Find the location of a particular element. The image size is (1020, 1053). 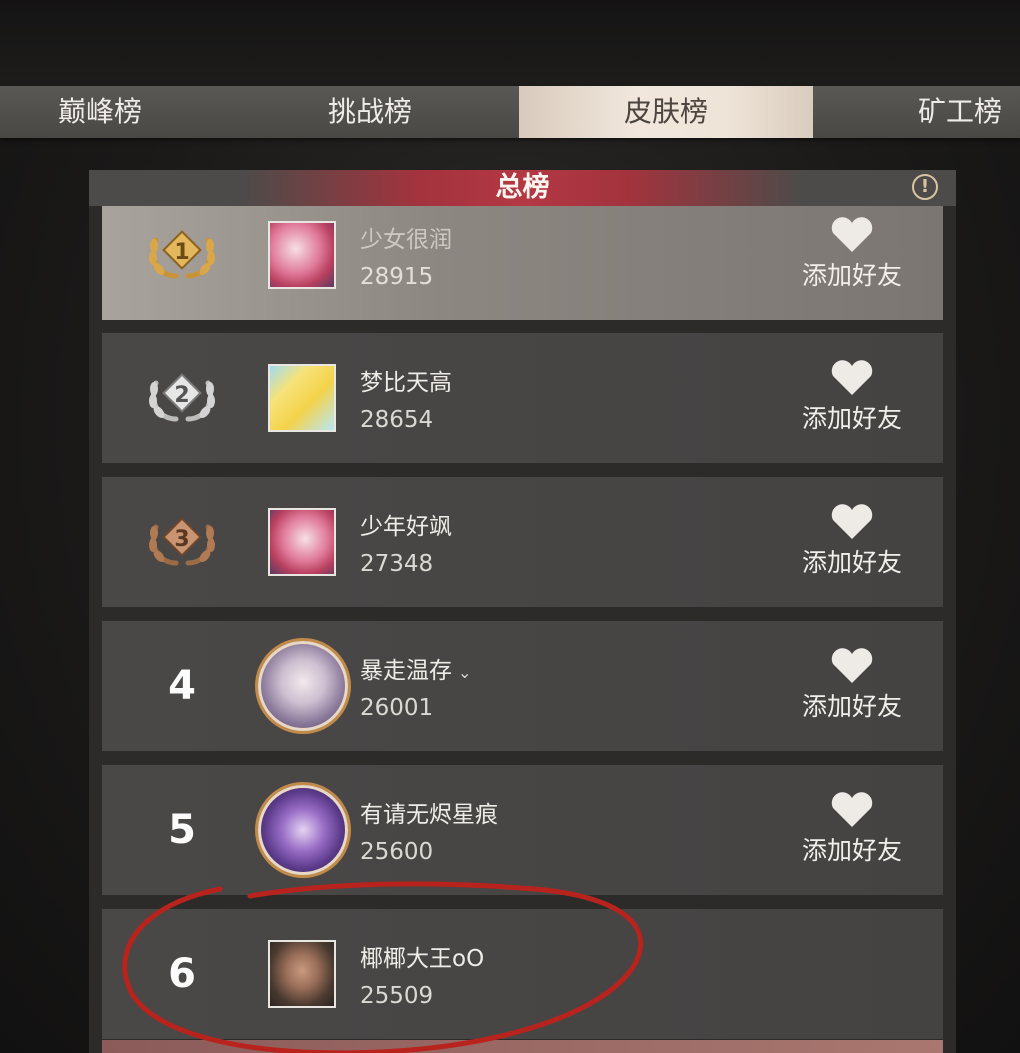

section-header: 总榜 ! is located at coordinates (522, 188).